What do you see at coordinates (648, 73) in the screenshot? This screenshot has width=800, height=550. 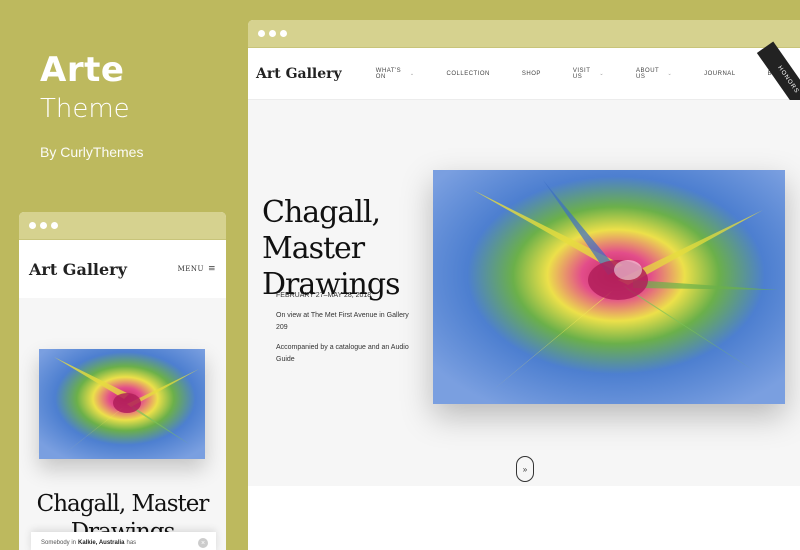 I see `nav-label: ABOUT US` at bounding box center [648, 73].